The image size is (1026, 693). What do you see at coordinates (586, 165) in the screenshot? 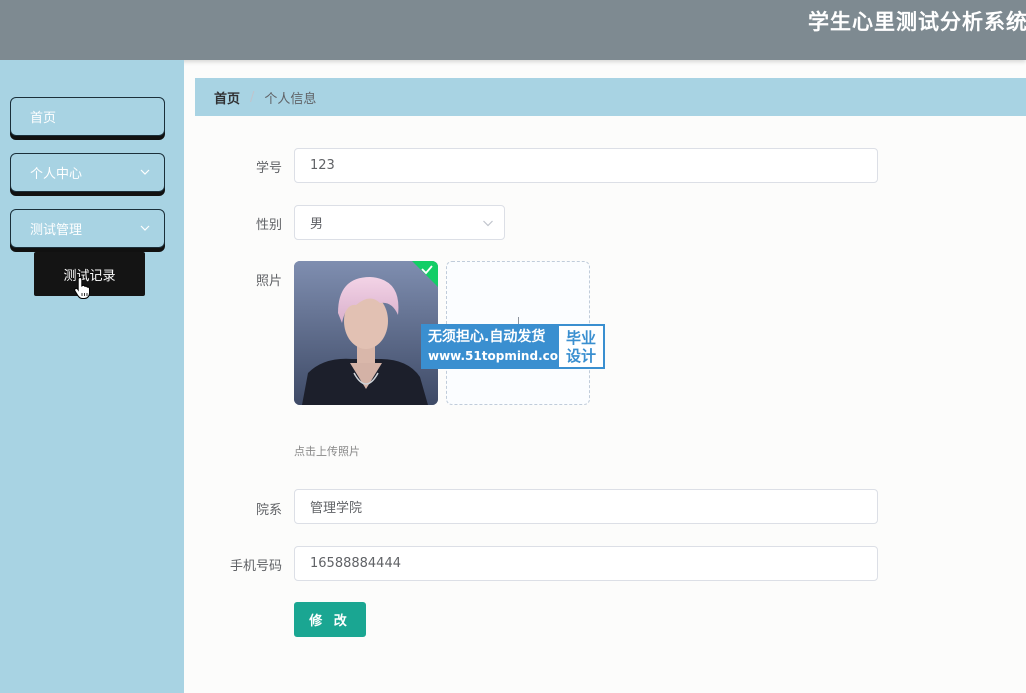
I see `student-id-input: 123` at bounding box center [586, 165].